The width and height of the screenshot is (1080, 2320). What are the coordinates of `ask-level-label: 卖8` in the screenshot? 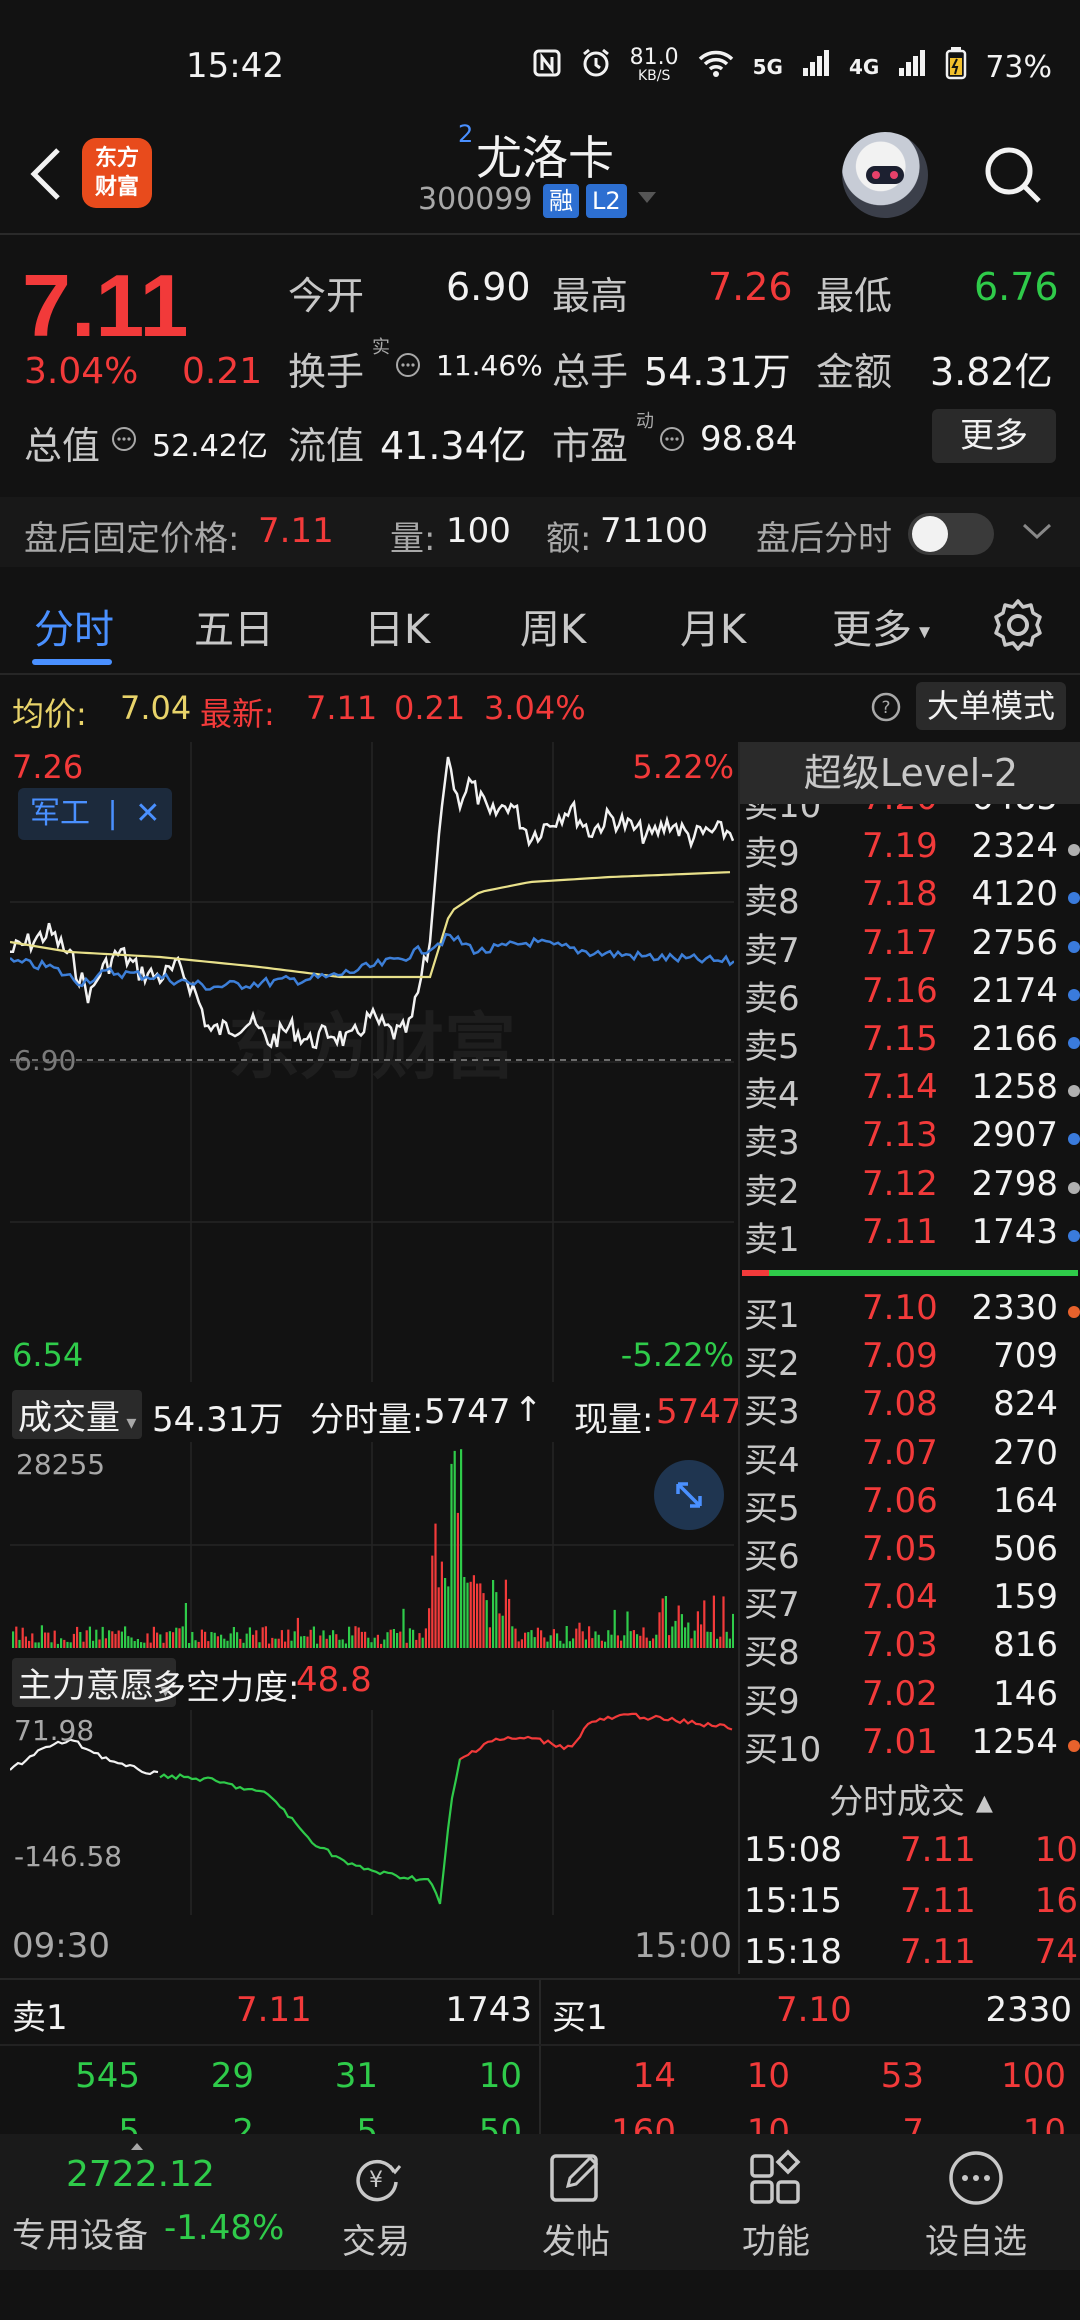 It's located at (772, 902).